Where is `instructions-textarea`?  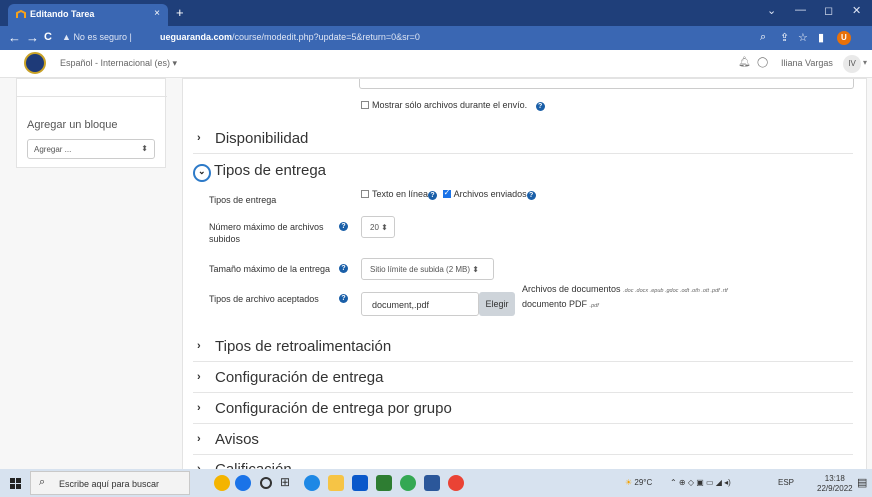
instructions-textarea is located at coordinates (606, 84).